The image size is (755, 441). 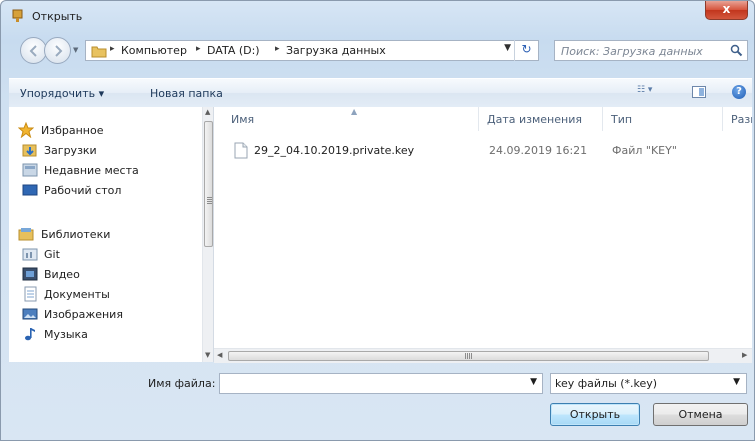 I want to click on cancel-button: Отмена, so click(x=700, y=414).